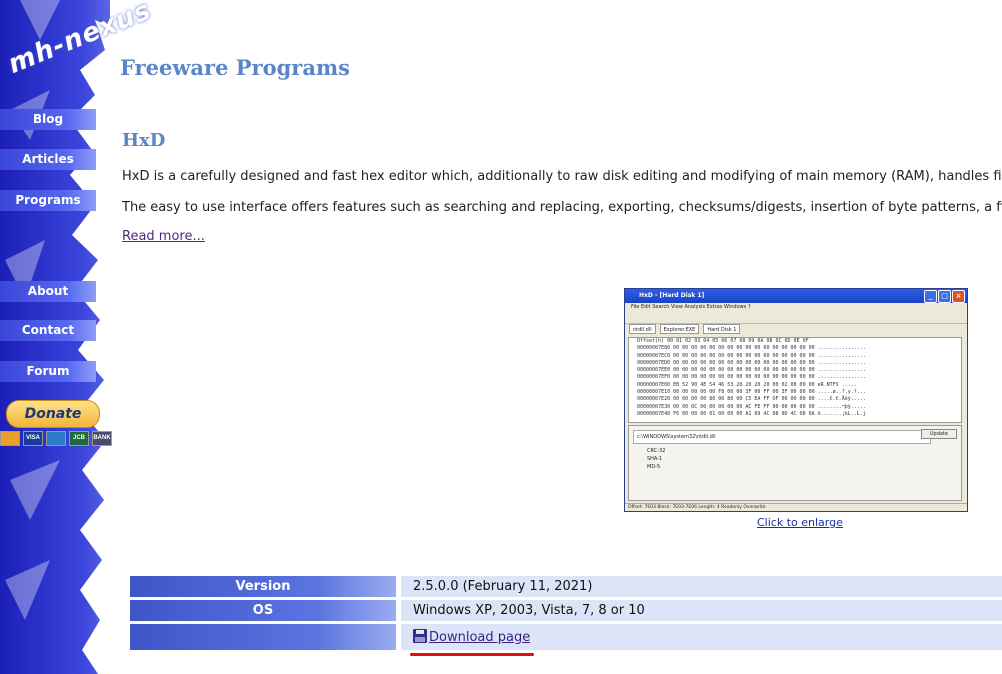 The width and height of the screenshot is (1002, 674). What do you see at coordinates (796, 329) in the screenshot?
I see `thumb-tabs: ntdll.dll Explorer.EXE Hard Disk 1` at bounding box center [796, 329].